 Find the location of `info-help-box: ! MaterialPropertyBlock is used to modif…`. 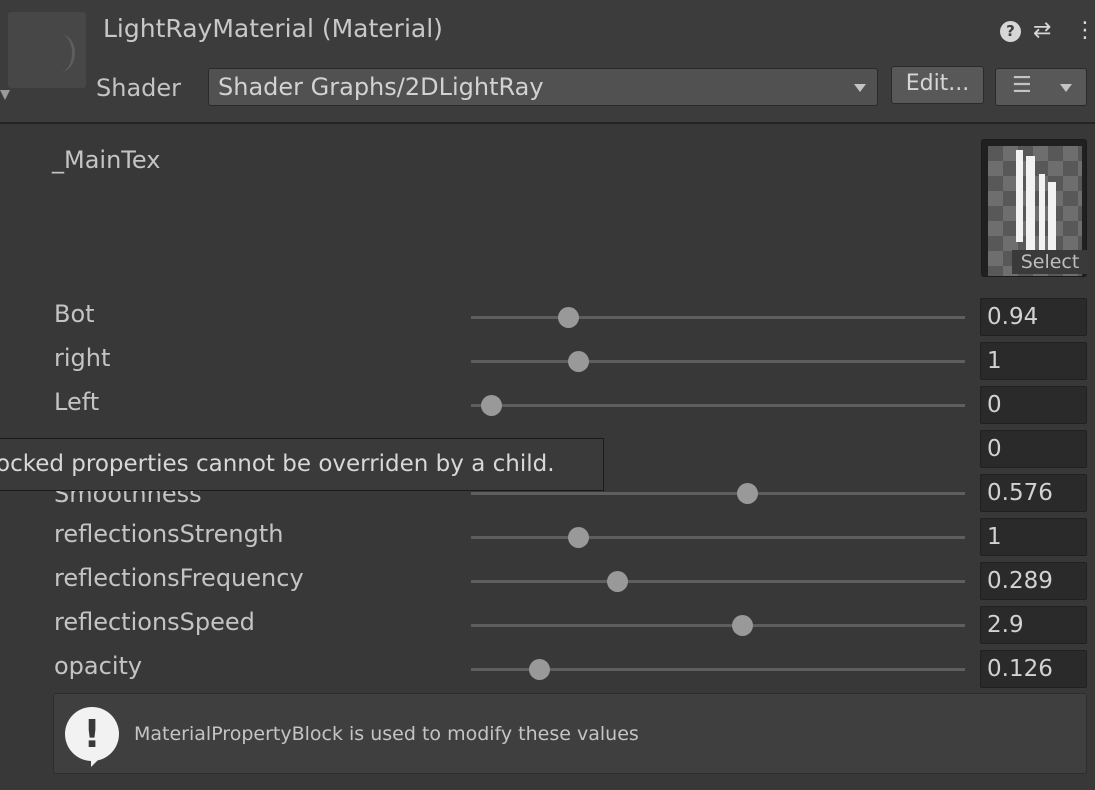

info-help-box: ! MaterialPropertyBlock is used to modif… is located at coordinates (570, 733).